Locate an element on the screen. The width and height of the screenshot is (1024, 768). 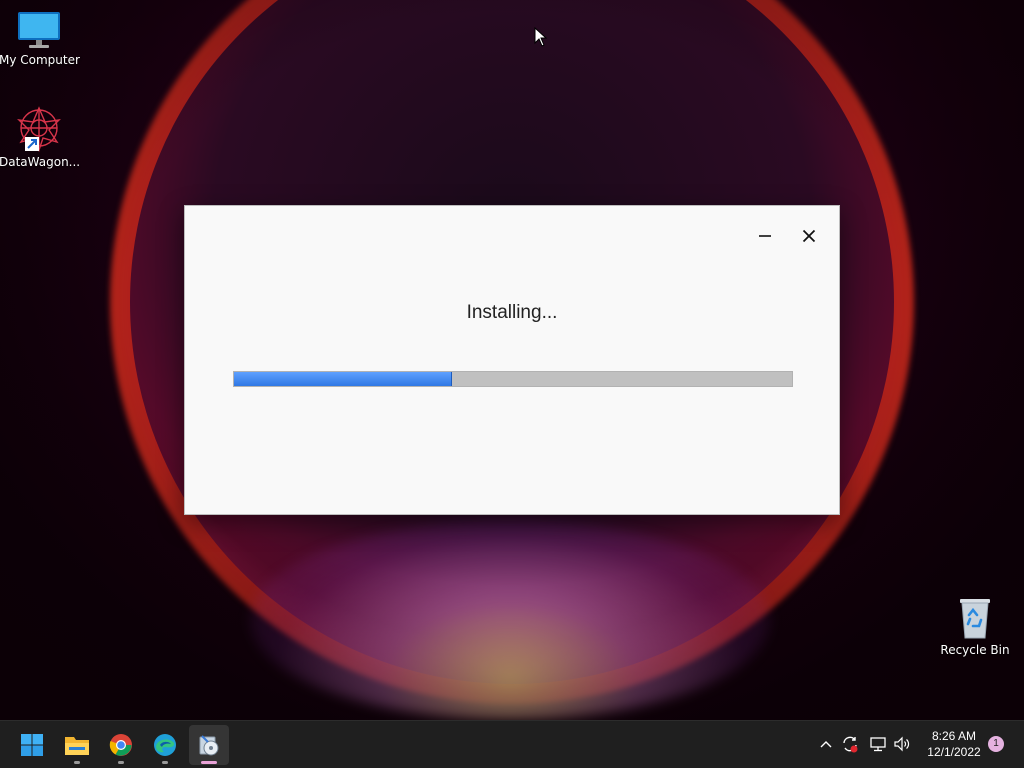
volume-icon is located at coordinates (902, 744).